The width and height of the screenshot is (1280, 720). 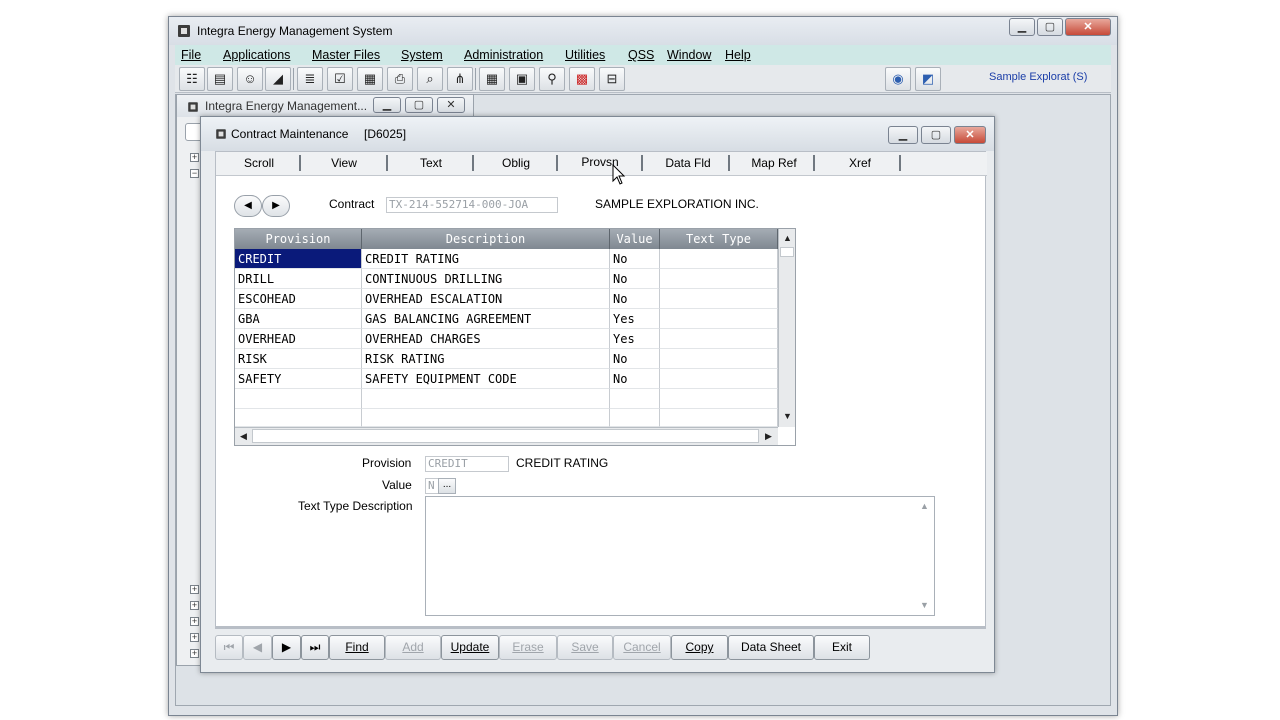 What do you see at coordinates (298, 299) in the screenshot?
I see `cell-provision: ESCOHEAD` at bounding box center [298, 299].